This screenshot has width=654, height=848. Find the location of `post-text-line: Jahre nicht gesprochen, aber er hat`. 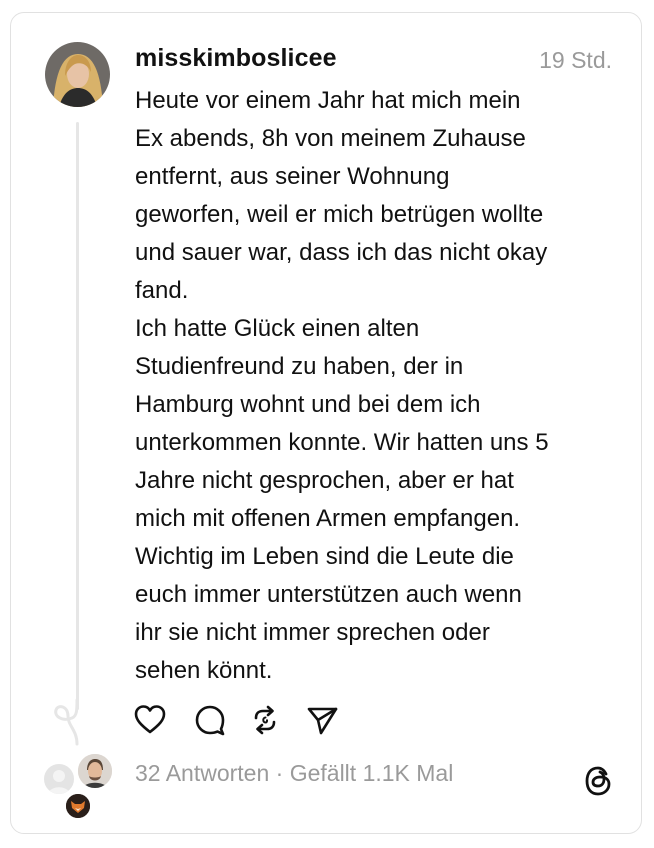

post-text-line: Jahre nicht gesprochen, aber er hat is located at coordinates (324, 480).